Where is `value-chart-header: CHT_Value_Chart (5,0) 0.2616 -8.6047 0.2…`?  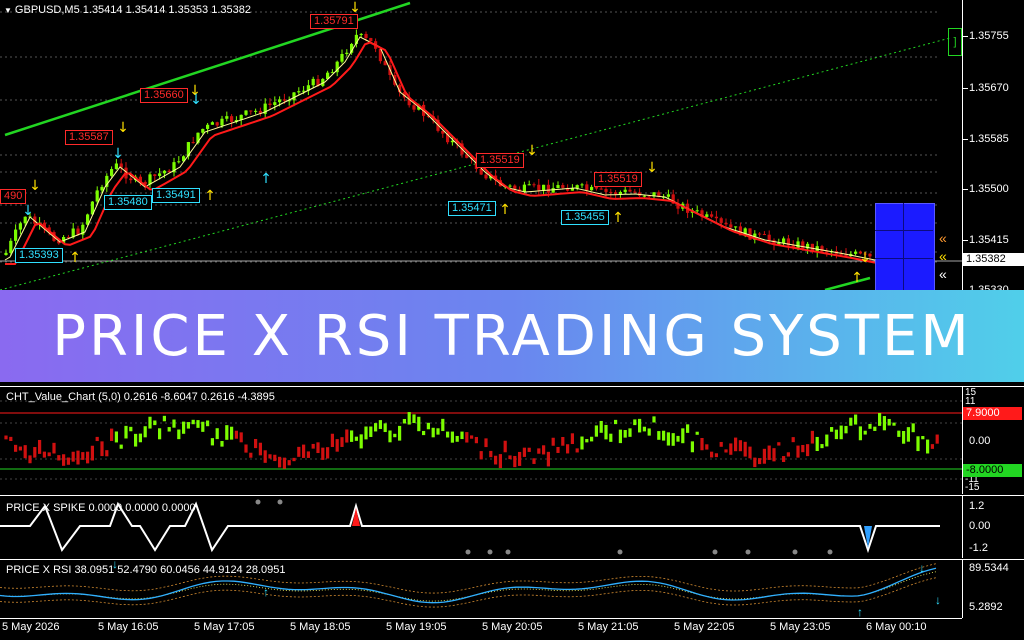 value-chart-header: CHT_Value_Chart (5,0) 0.2616 -8.6047 0.2… is located at coordinates (140, 397).